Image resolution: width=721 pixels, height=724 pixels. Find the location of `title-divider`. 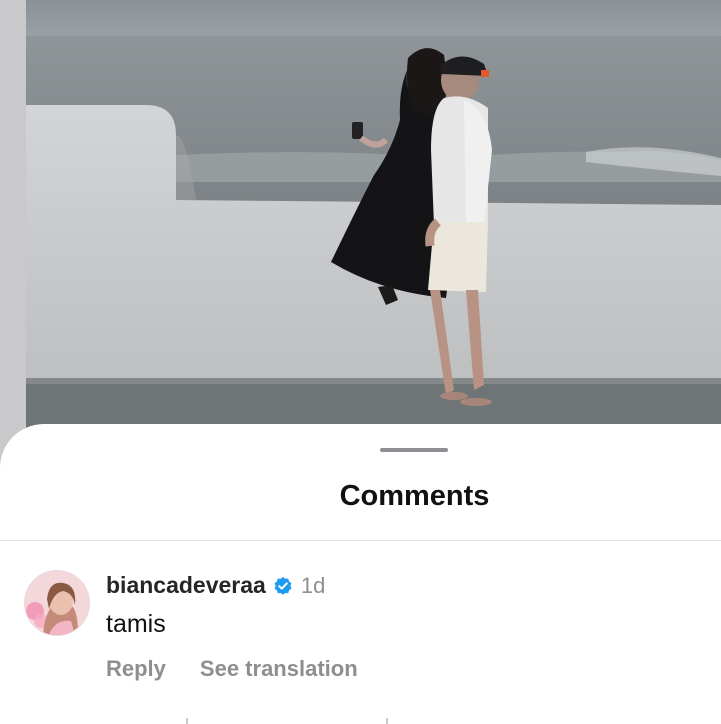

title-divider is located at coordinates (360, 540).